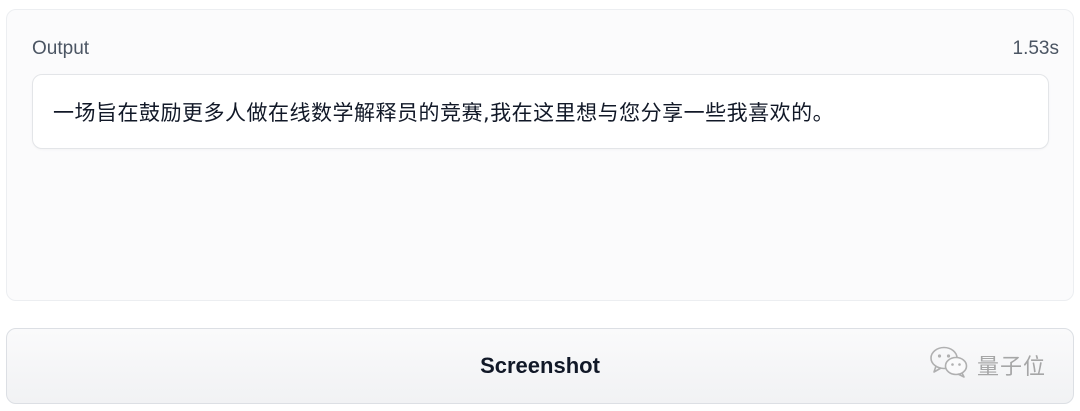 The width and height of the screenshot is (1080, 411). I want to click on watermark-text: 量子位, so click(1011, 367).